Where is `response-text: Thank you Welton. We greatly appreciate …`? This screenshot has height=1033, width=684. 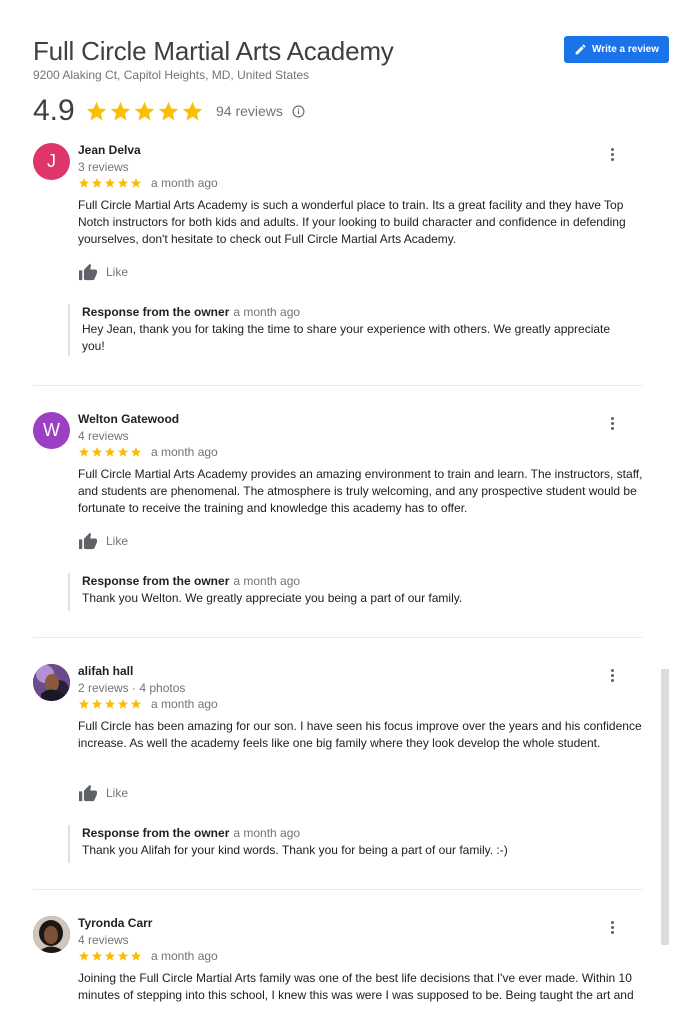 response-text: Thank you Welton. We greatly appreciate … is located at coordinates (272, 598).